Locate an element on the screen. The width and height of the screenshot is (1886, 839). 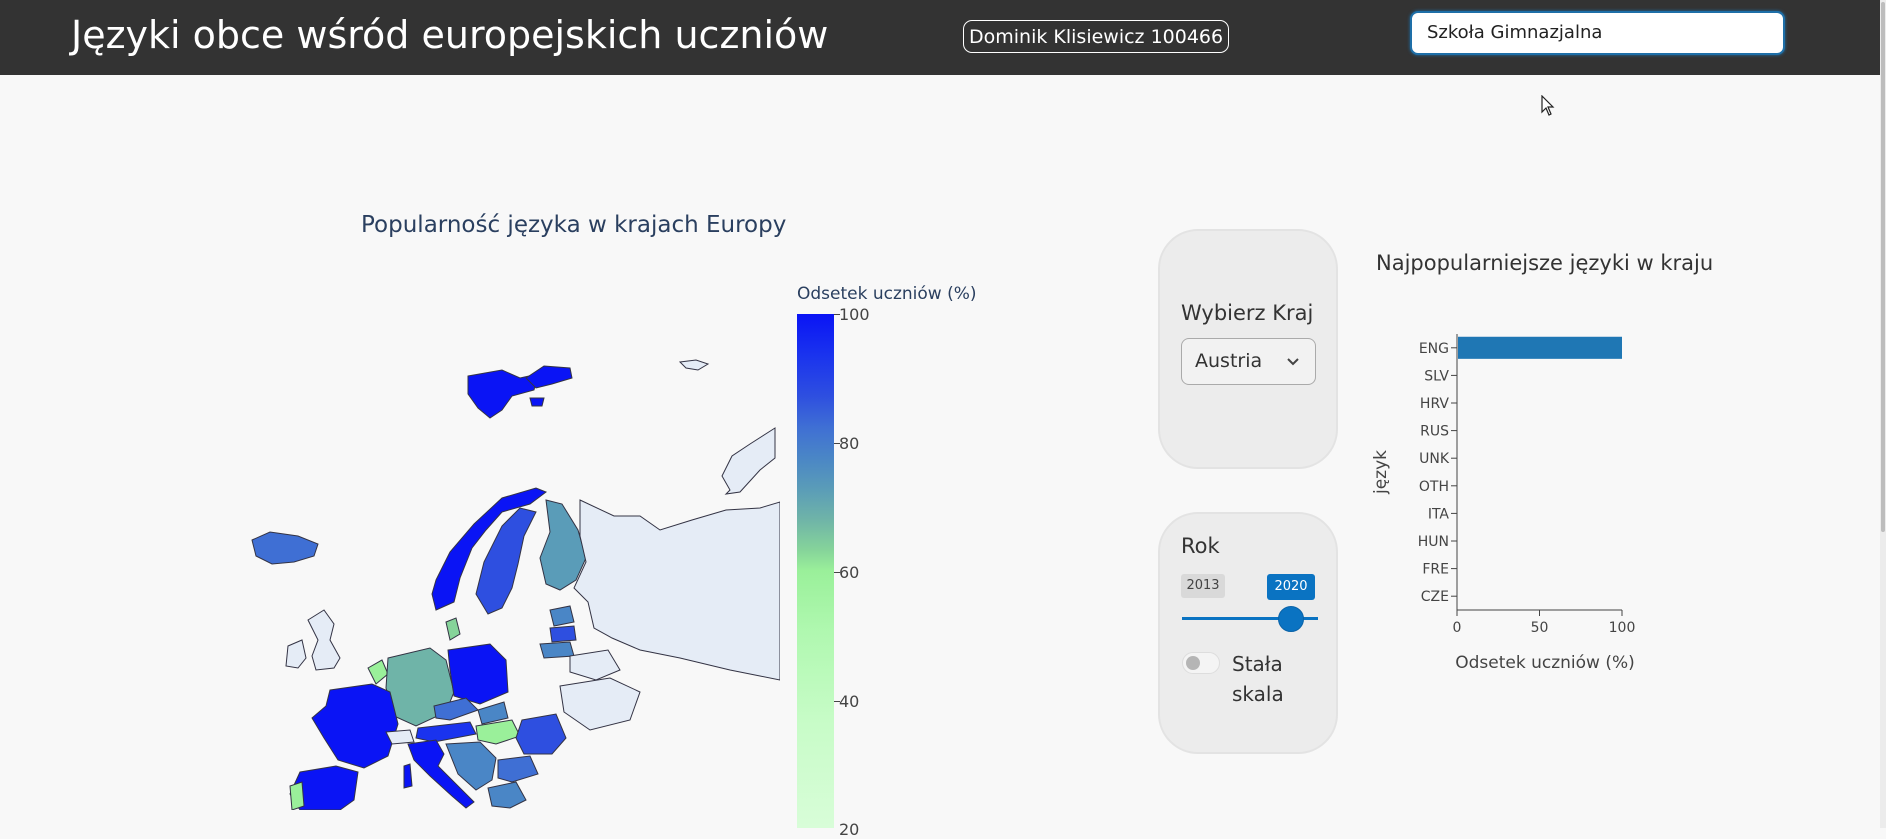
colorbar-title: Odsetek uczniów (%) is located at coordinates (887, 294).